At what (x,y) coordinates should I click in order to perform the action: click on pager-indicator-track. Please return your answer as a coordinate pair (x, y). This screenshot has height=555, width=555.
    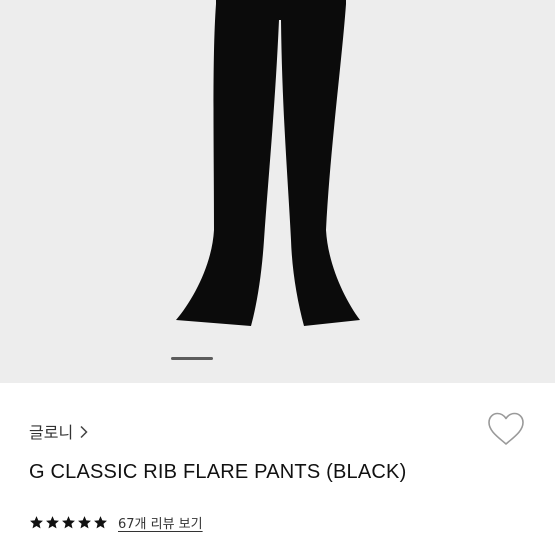
    Looking at the image, I should click on (298, 358).